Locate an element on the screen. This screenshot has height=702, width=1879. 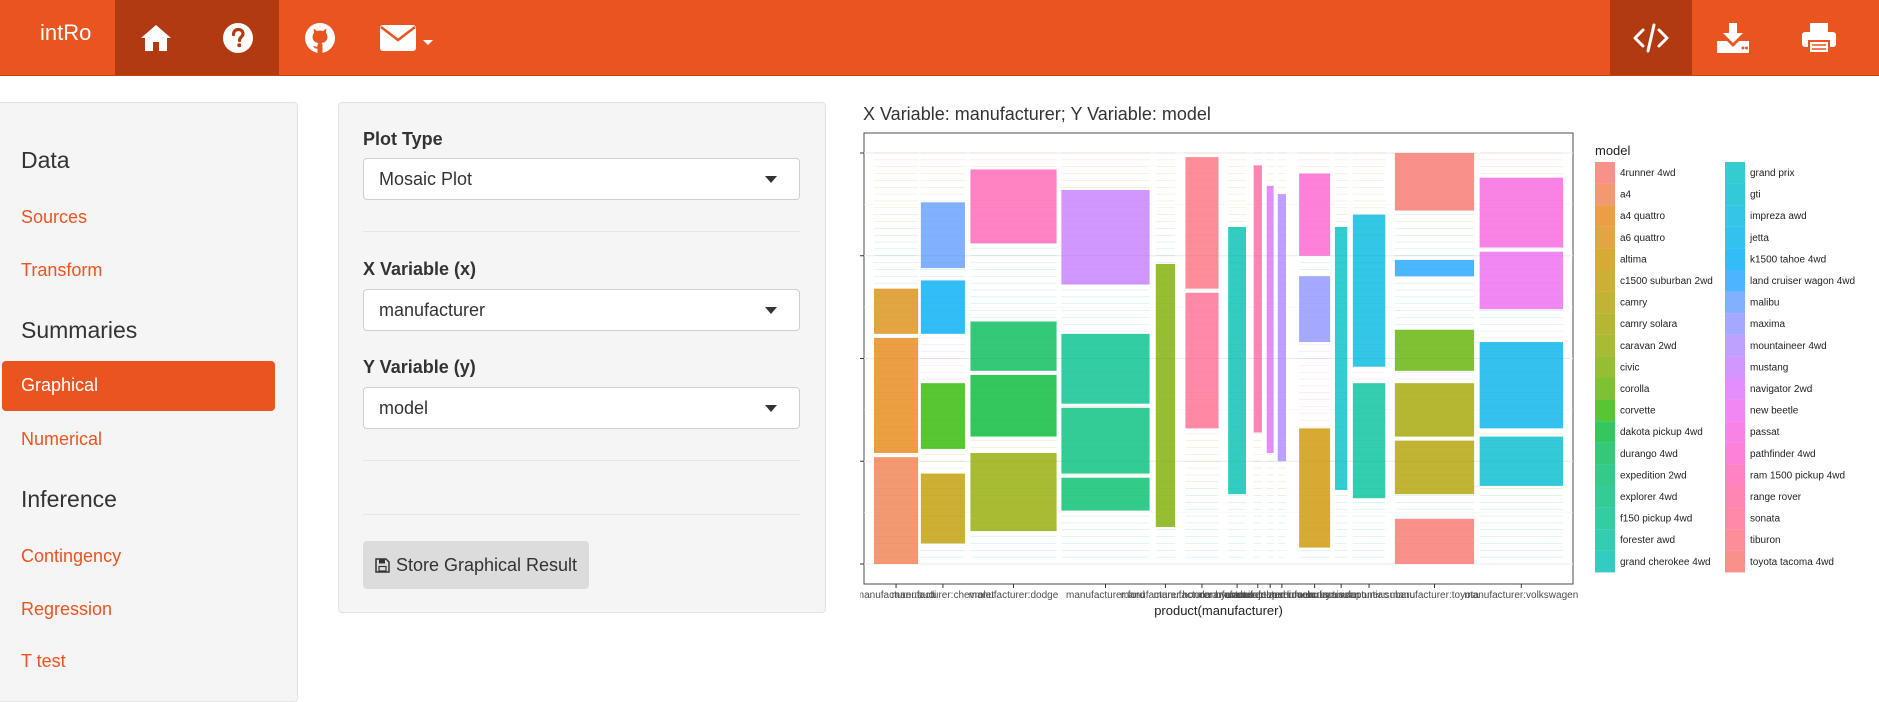
mosaic-cell-jetta is located at coordinates (1521, 385).